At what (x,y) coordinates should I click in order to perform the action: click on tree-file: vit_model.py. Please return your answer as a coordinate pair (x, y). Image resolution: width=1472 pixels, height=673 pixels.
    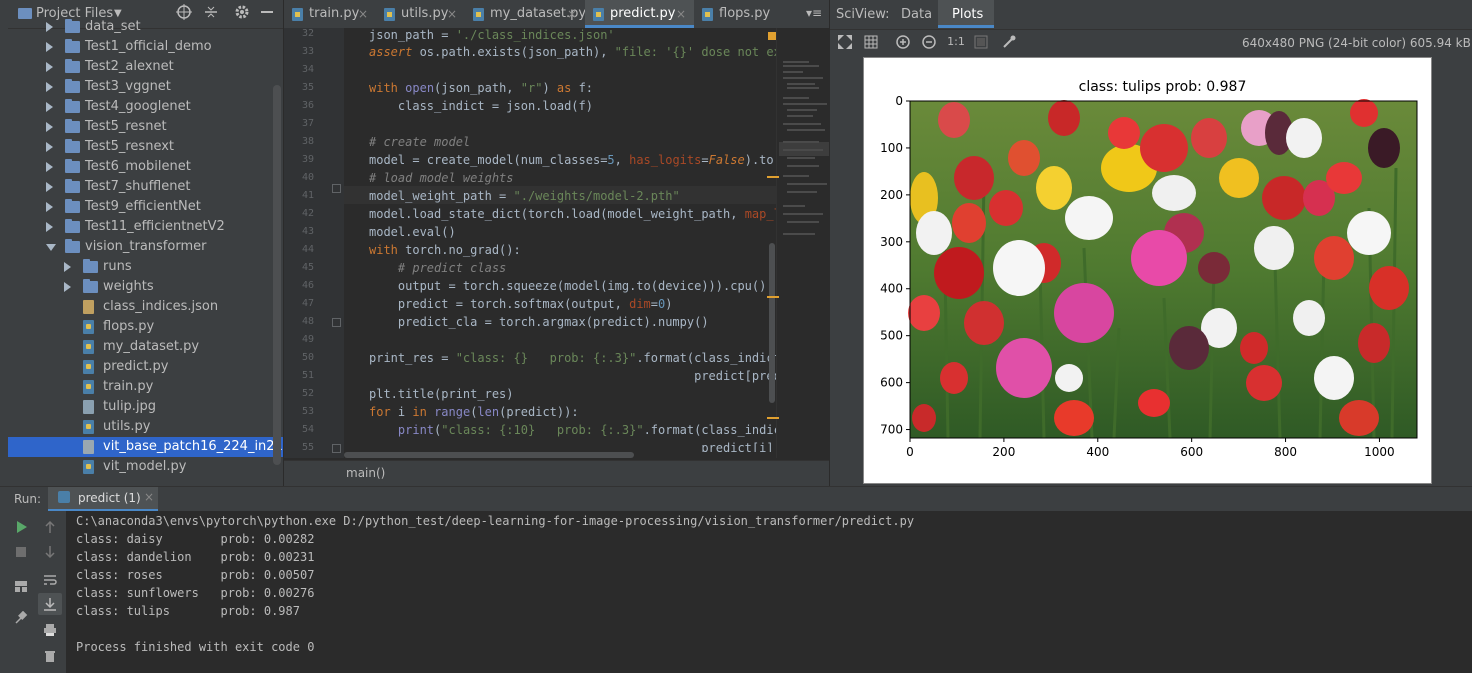
    Looking at the image, I should click on (145, 467).